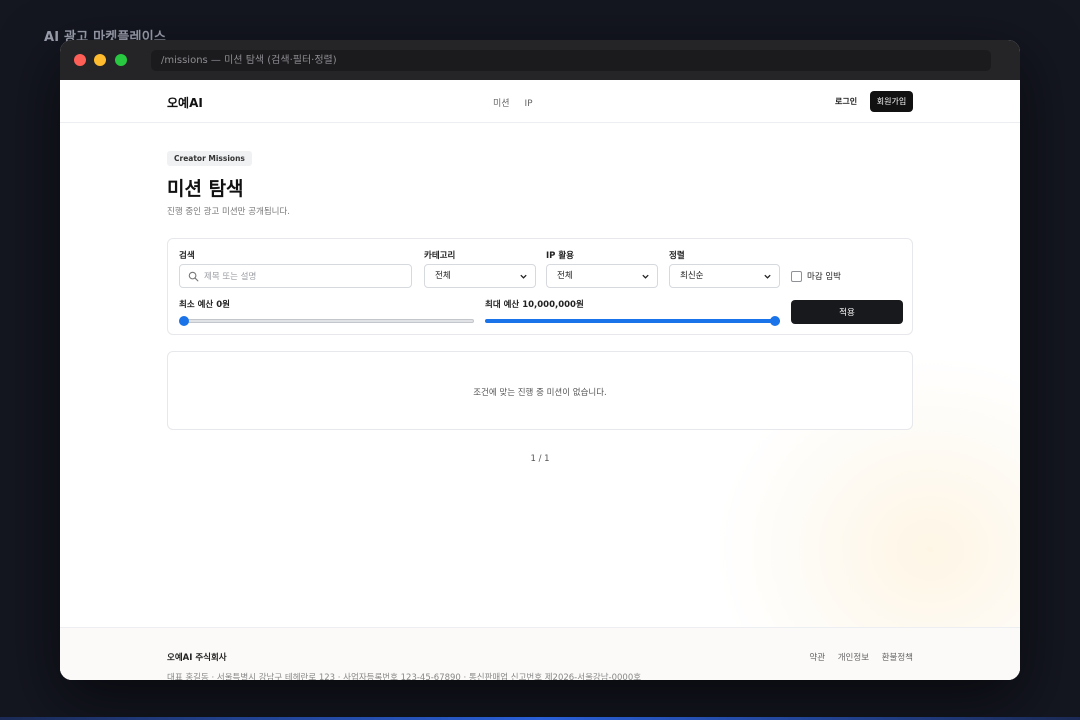  I want to click on search-icon, so click(193, 276).